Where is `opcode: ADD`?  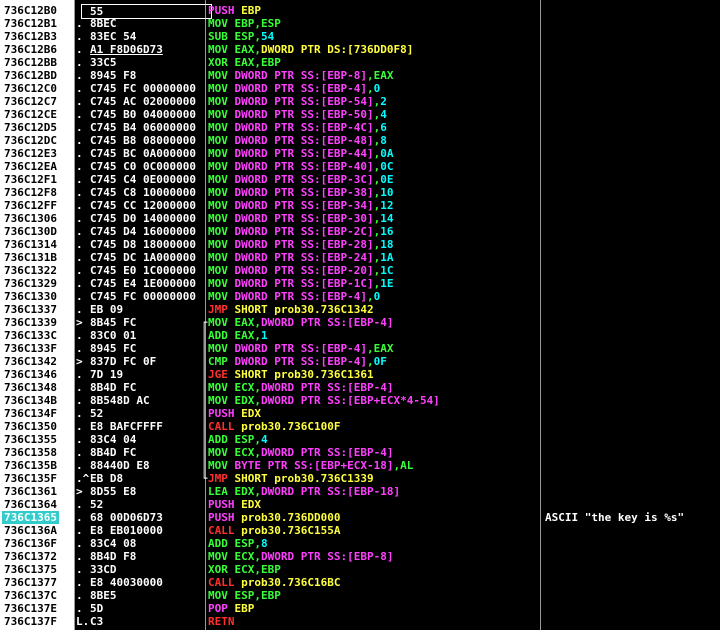 opcode: ADD is located at coordinates (218, 439).